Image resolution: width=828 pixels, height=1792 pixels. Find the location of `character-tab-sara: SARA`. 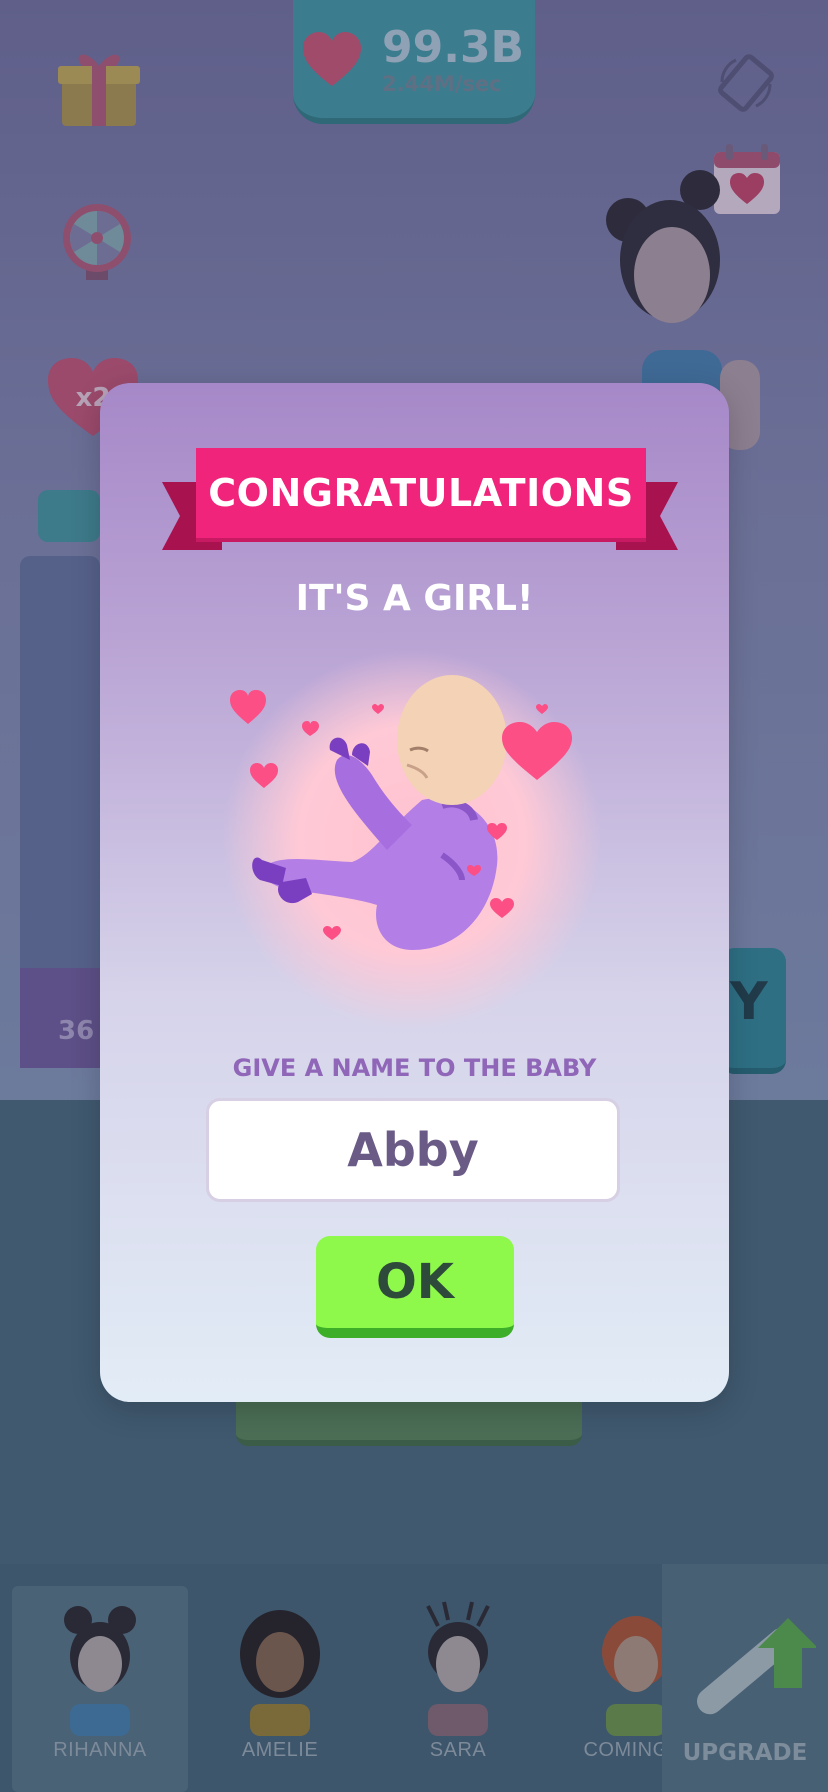

character-tab-sara: SARA is located at coordinates (458, 1689).